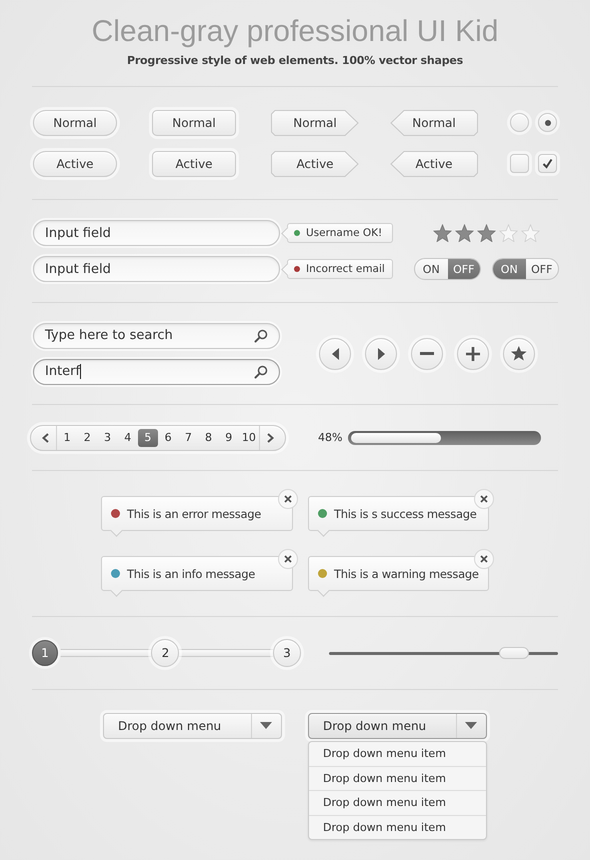 Image resolution: width=590 pixels, height=860 pixels. I want to click on page-link: 8, so click(208, 437).